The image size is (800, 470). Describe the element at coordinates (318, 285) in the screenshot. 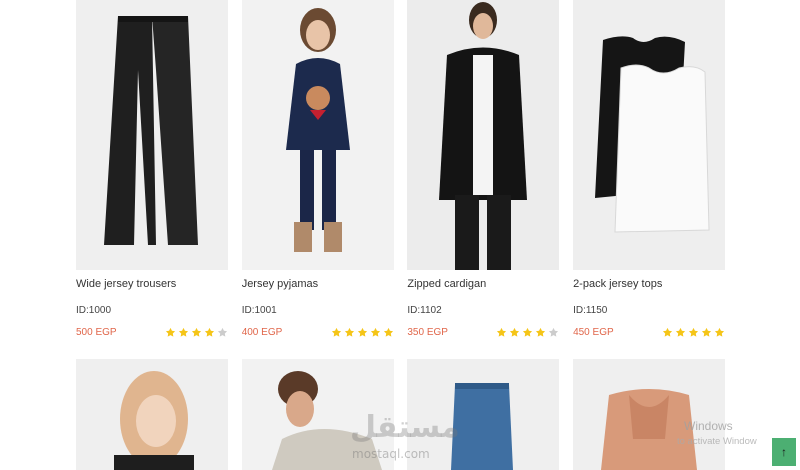

I see `product-name: Jersey pyjamas` at that location.